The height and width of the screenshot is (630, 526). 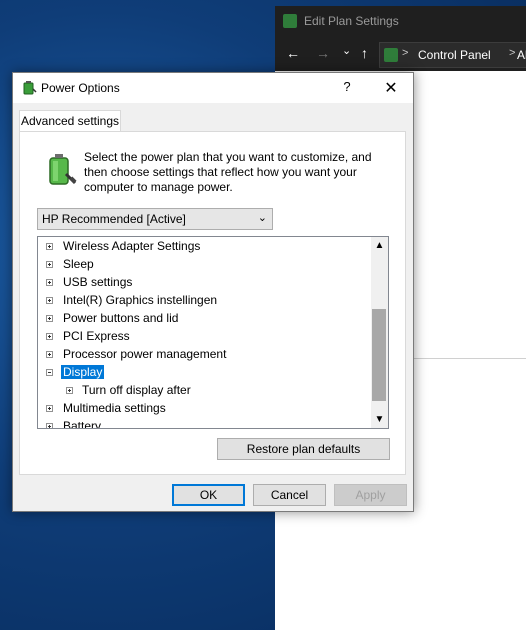 What do you see at coordinates (289, 495) in the screenshot?
I see `cancel-button: Cancel` at bounding box center [289, 495].